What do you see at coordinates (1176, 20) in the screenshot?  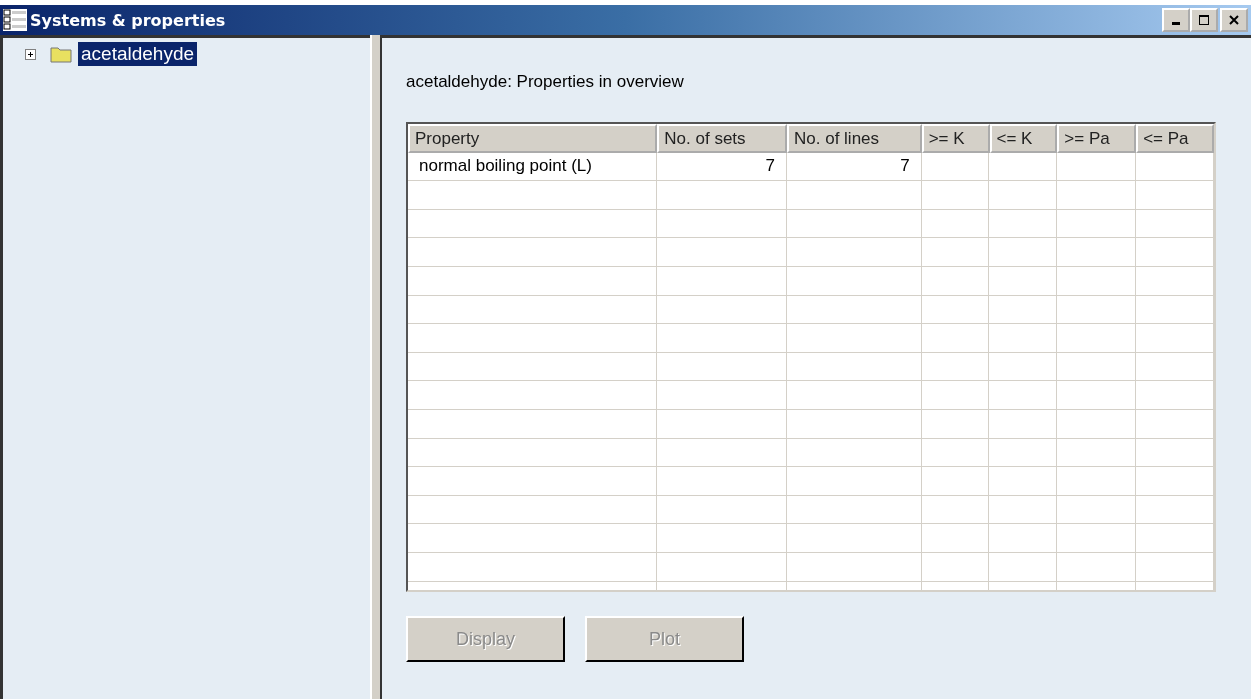 I see `minimize-button` at bounding box center [1176, 20].